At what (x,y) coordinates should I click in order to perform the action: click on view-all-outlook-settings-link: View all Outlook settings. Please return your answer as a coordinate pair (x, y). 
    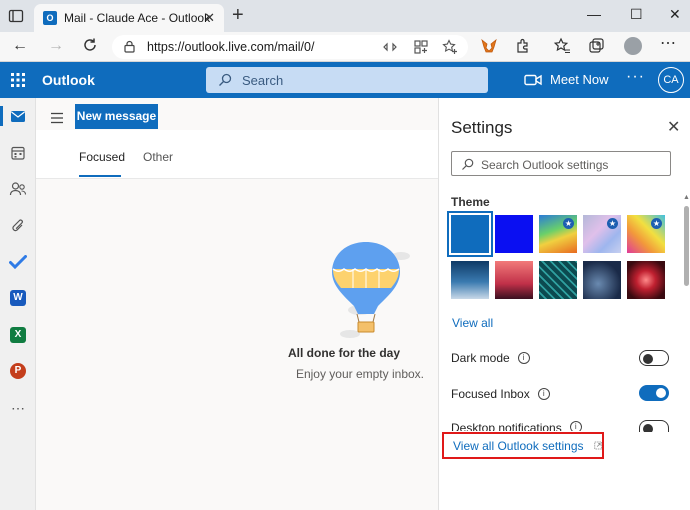
    Looking at the image, I should click on (523, 445).